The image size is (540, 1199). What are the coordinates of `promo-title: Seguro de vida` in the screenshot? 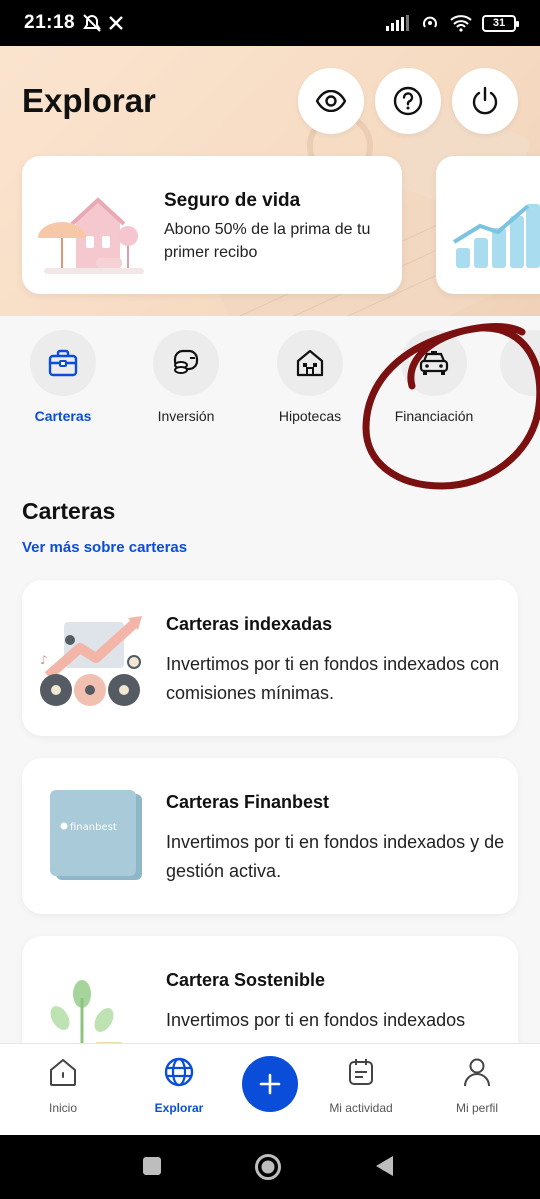 It's located at (232, 200).